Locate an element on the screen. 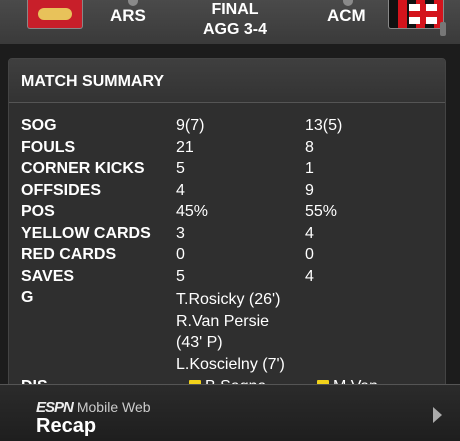  brand-text: Mobile Web is located at coordinates (113, 407).